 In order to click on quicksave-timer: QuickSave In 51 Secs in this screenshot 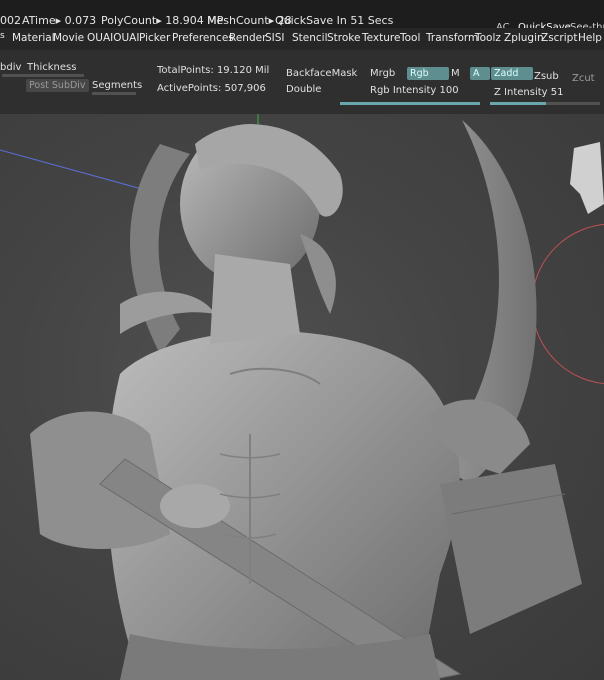, I will do `click(334, 20)`.